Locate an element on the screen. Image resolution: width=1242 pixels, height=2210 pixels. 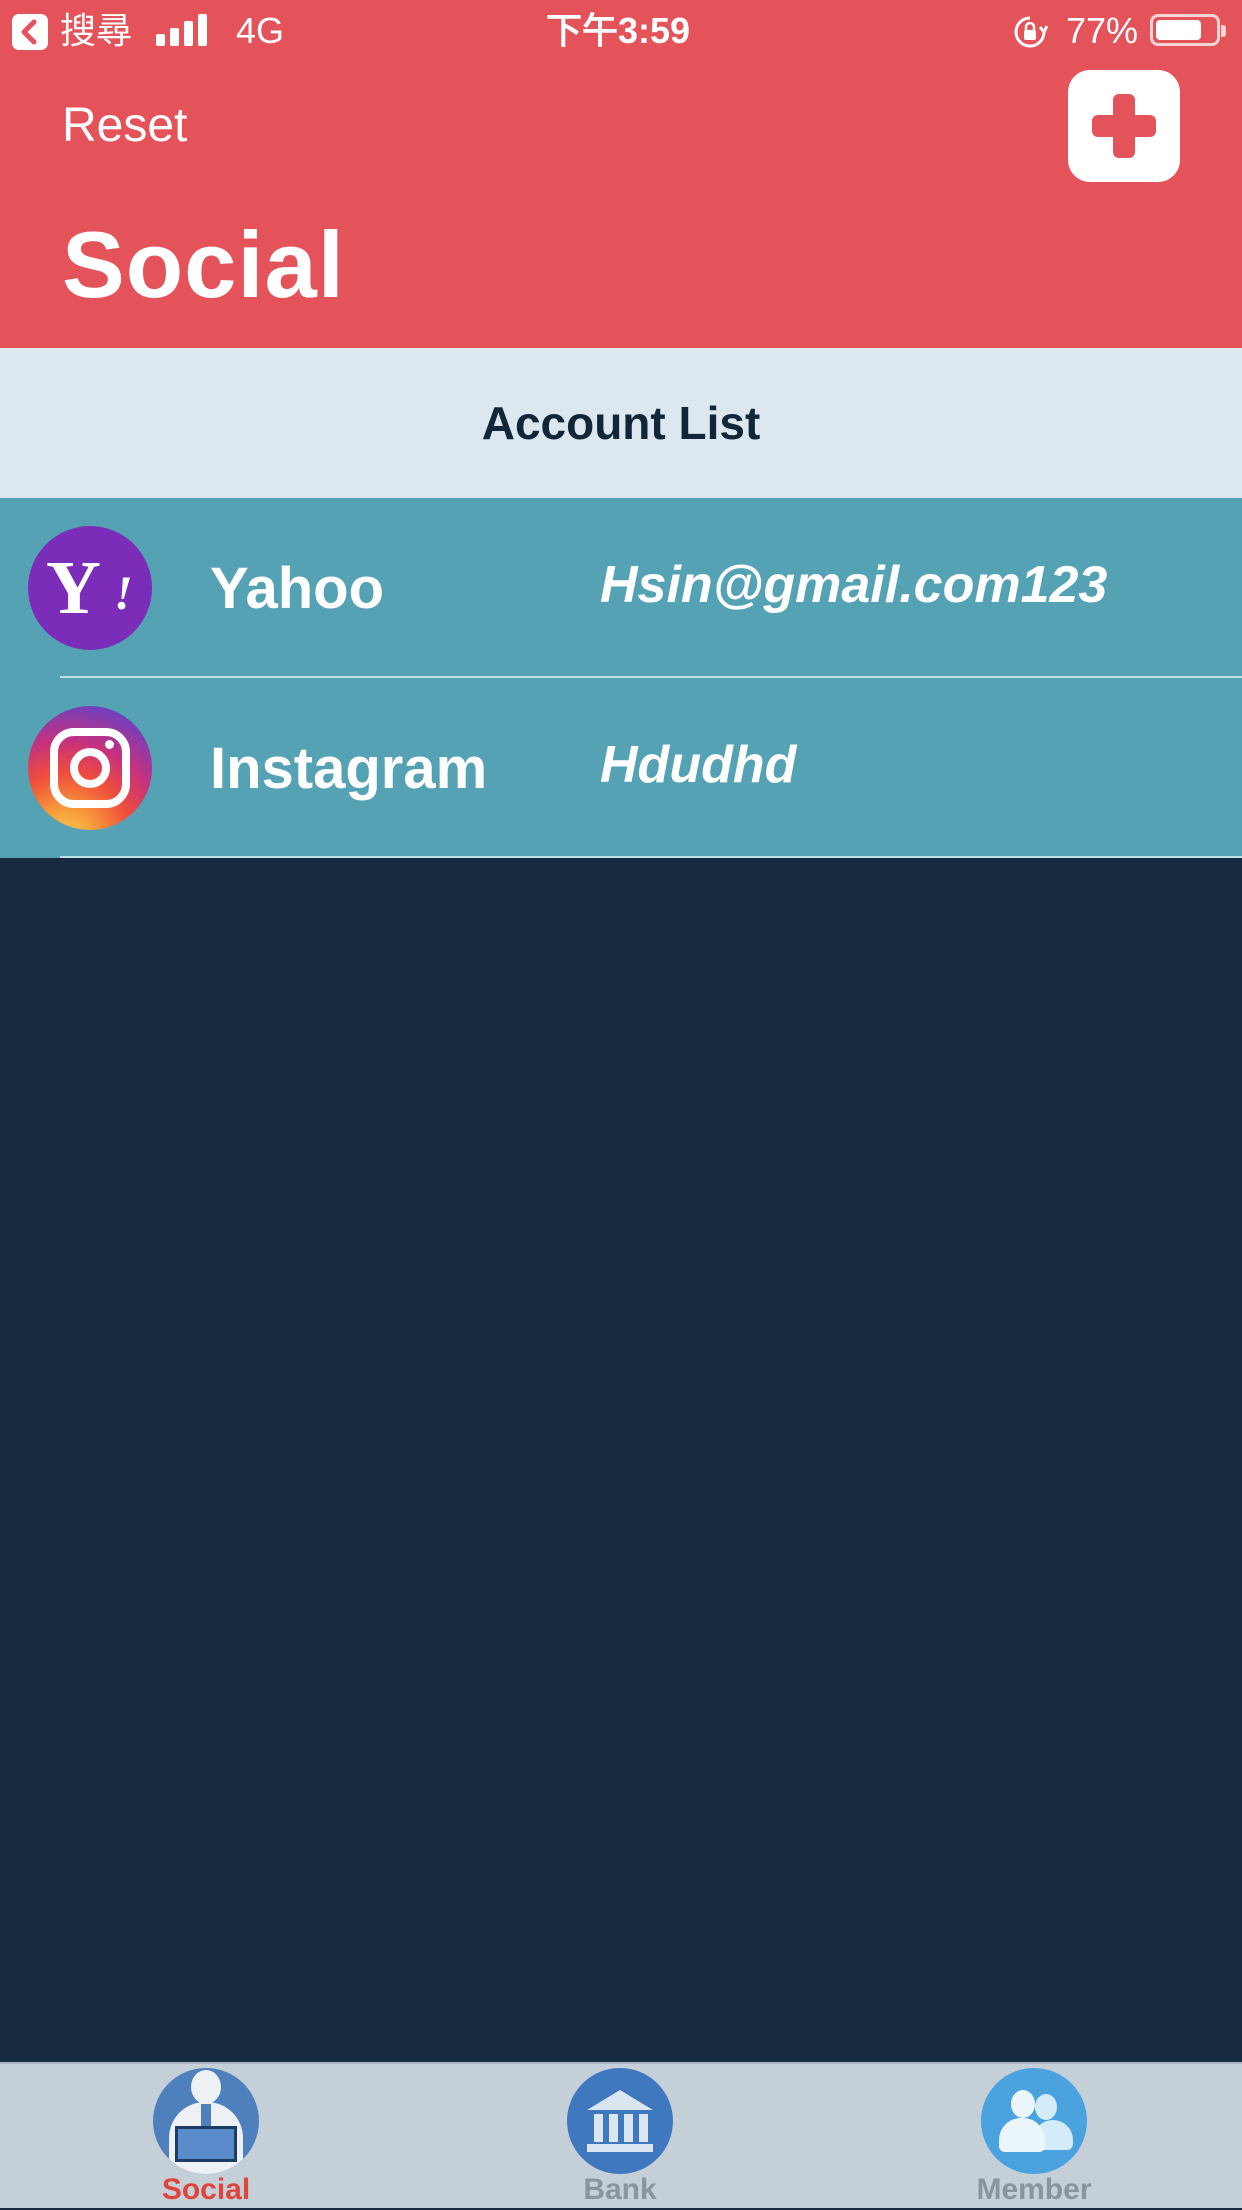
tab-bar: Social Bank Member is located at coordinates (621, 2135).